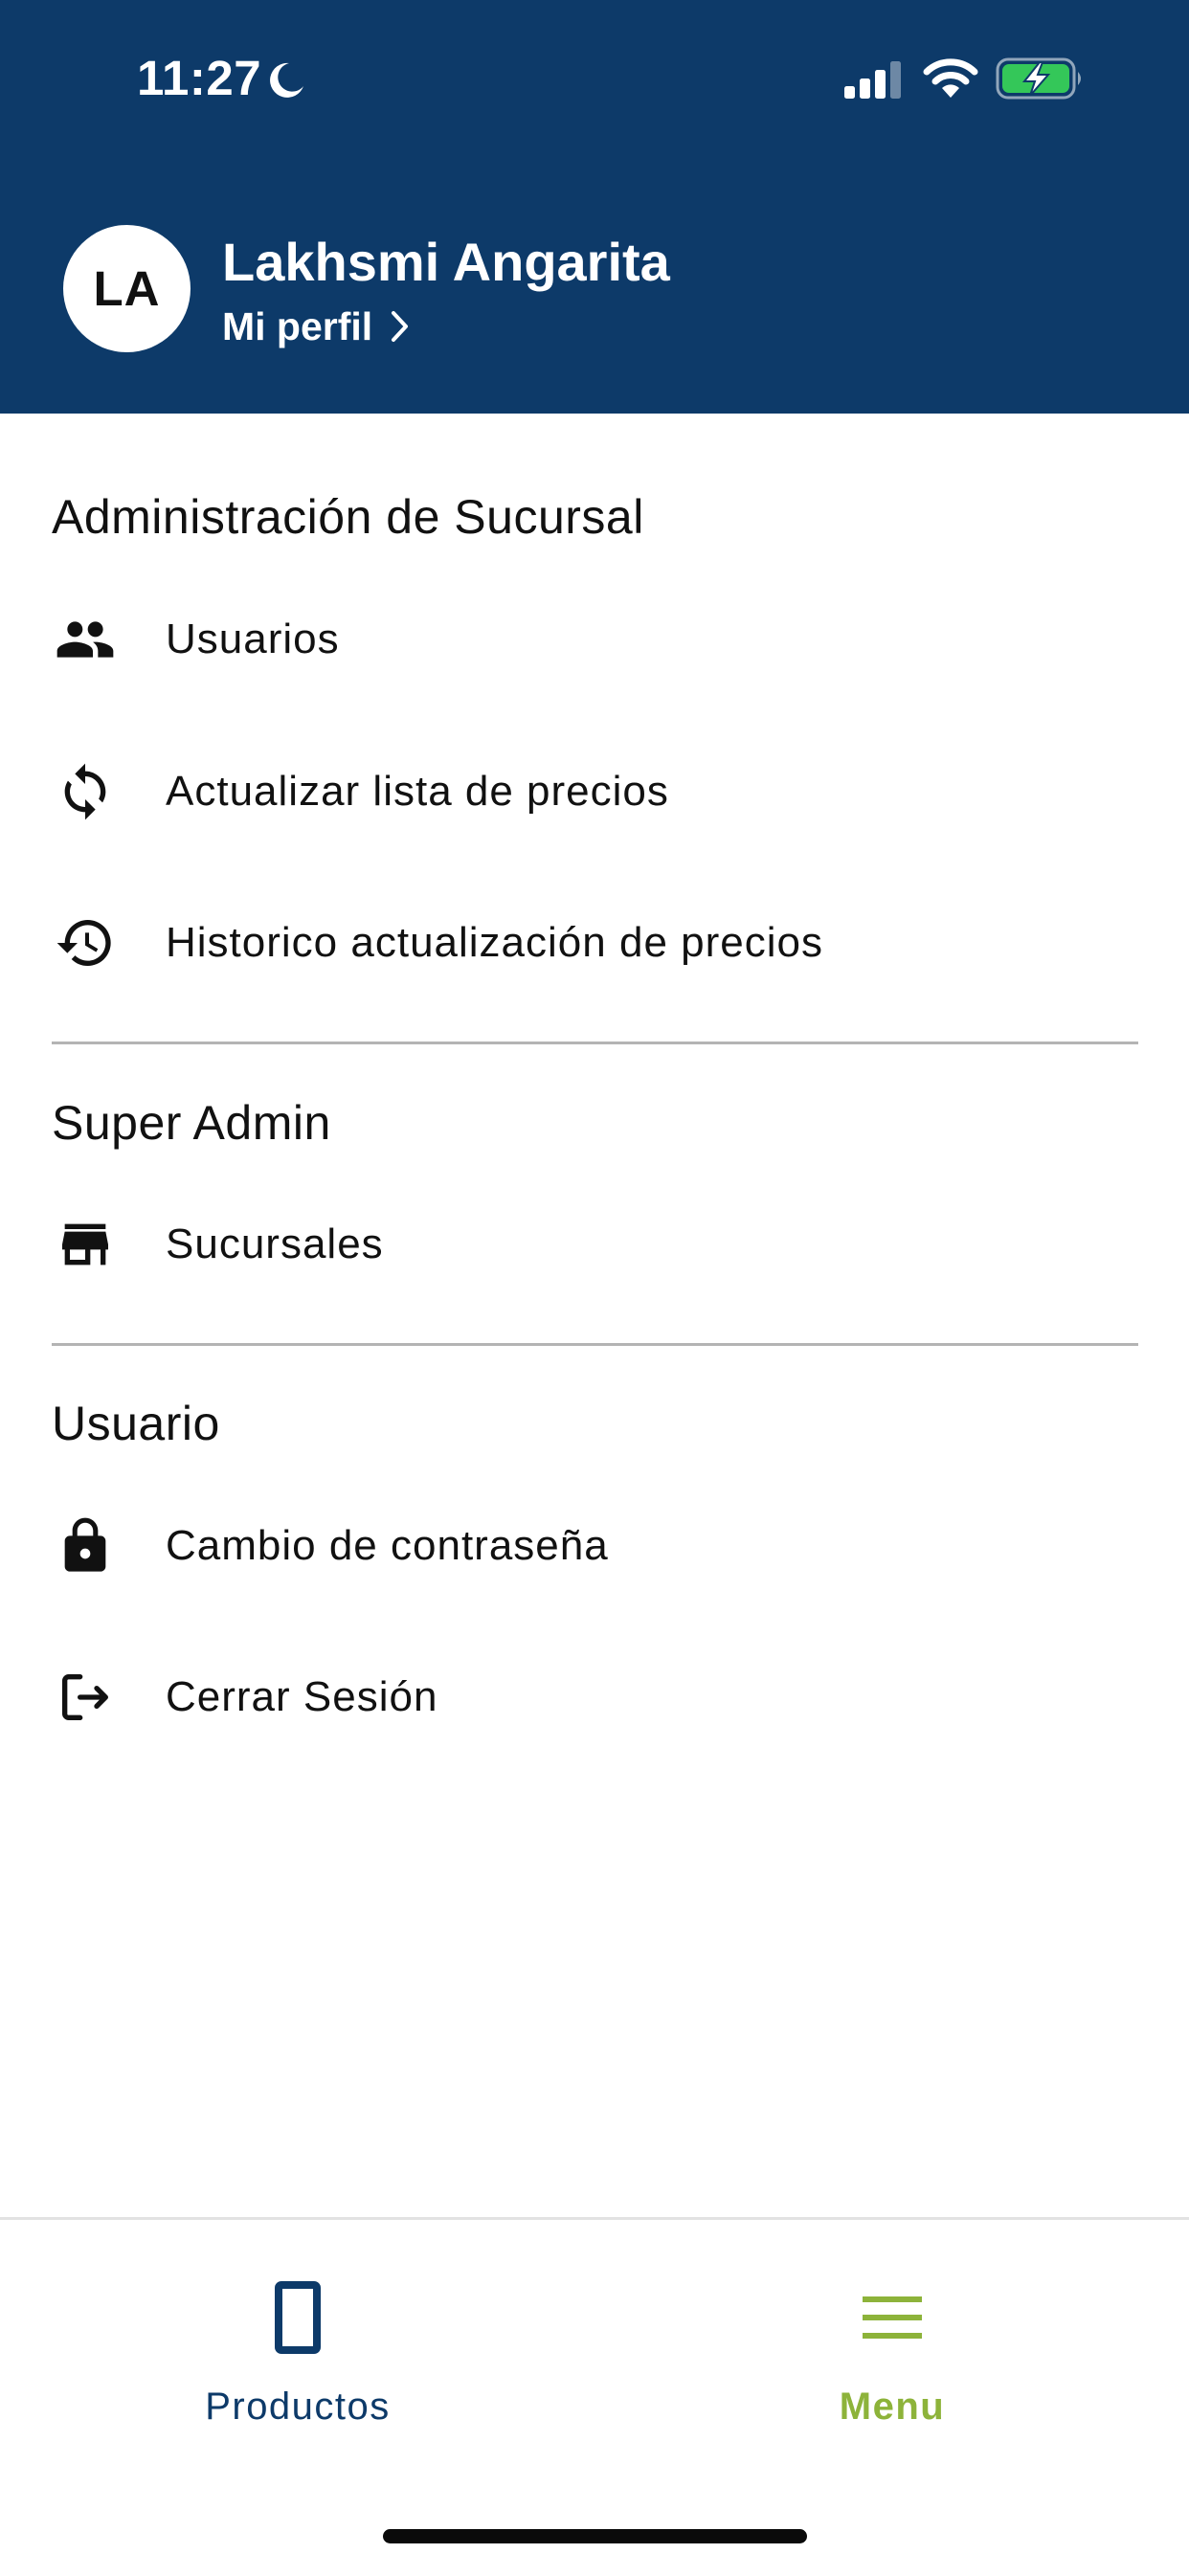 This screenshot has height=2576, width=1189. I want to click on bottom-navigation: Productos Menu, so click(594, 2397).